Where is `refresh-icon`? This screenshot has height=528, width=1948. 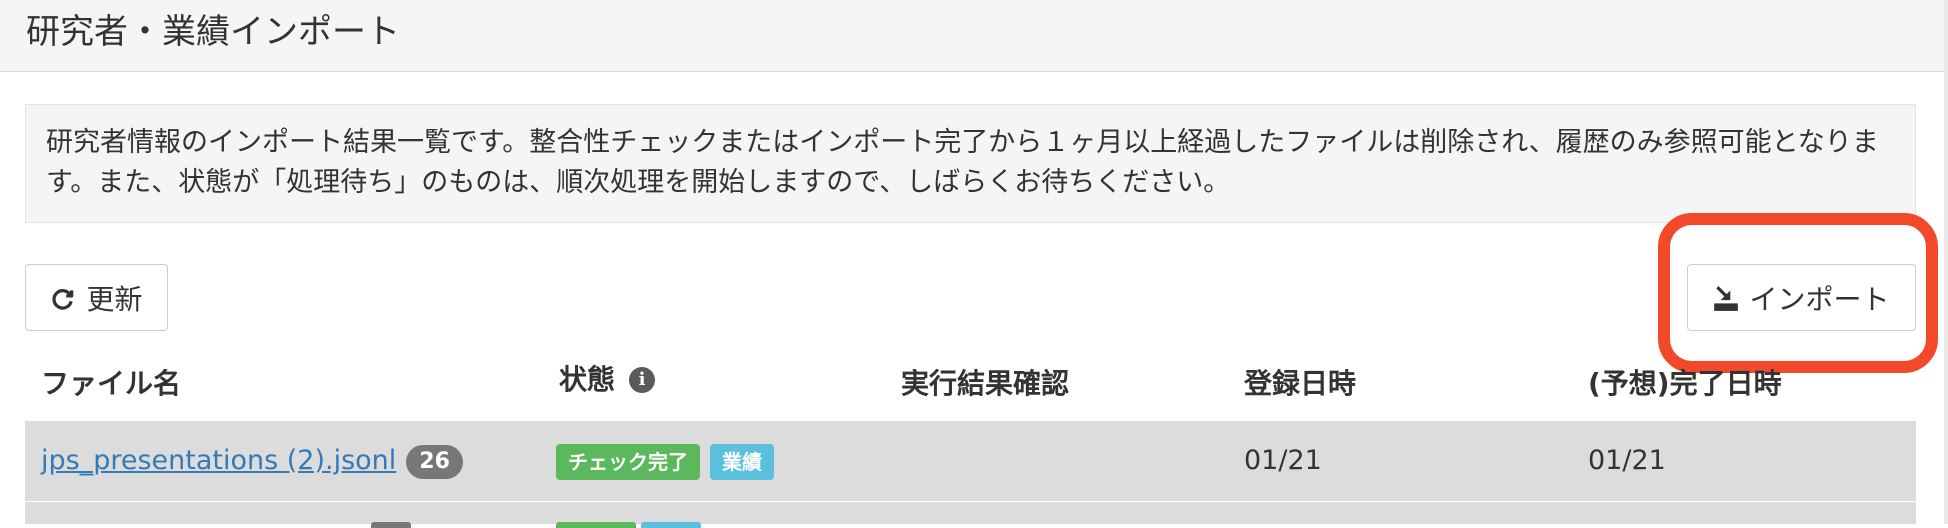
refresh-icon is located at coordinates (63, 298).